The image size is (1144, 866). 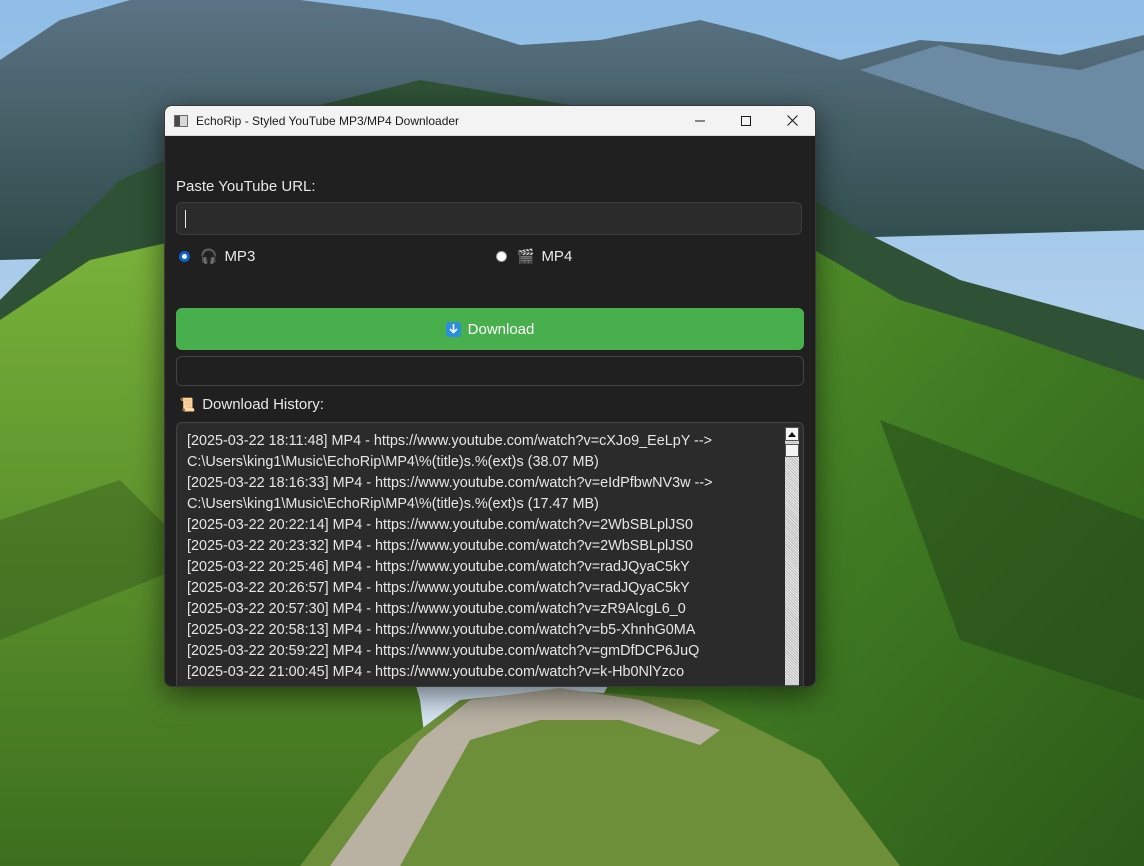 What do you see at coordinates (453, 329) in the screenshot?
I see `download-arrow-icon` at bounding box center [453, 329].